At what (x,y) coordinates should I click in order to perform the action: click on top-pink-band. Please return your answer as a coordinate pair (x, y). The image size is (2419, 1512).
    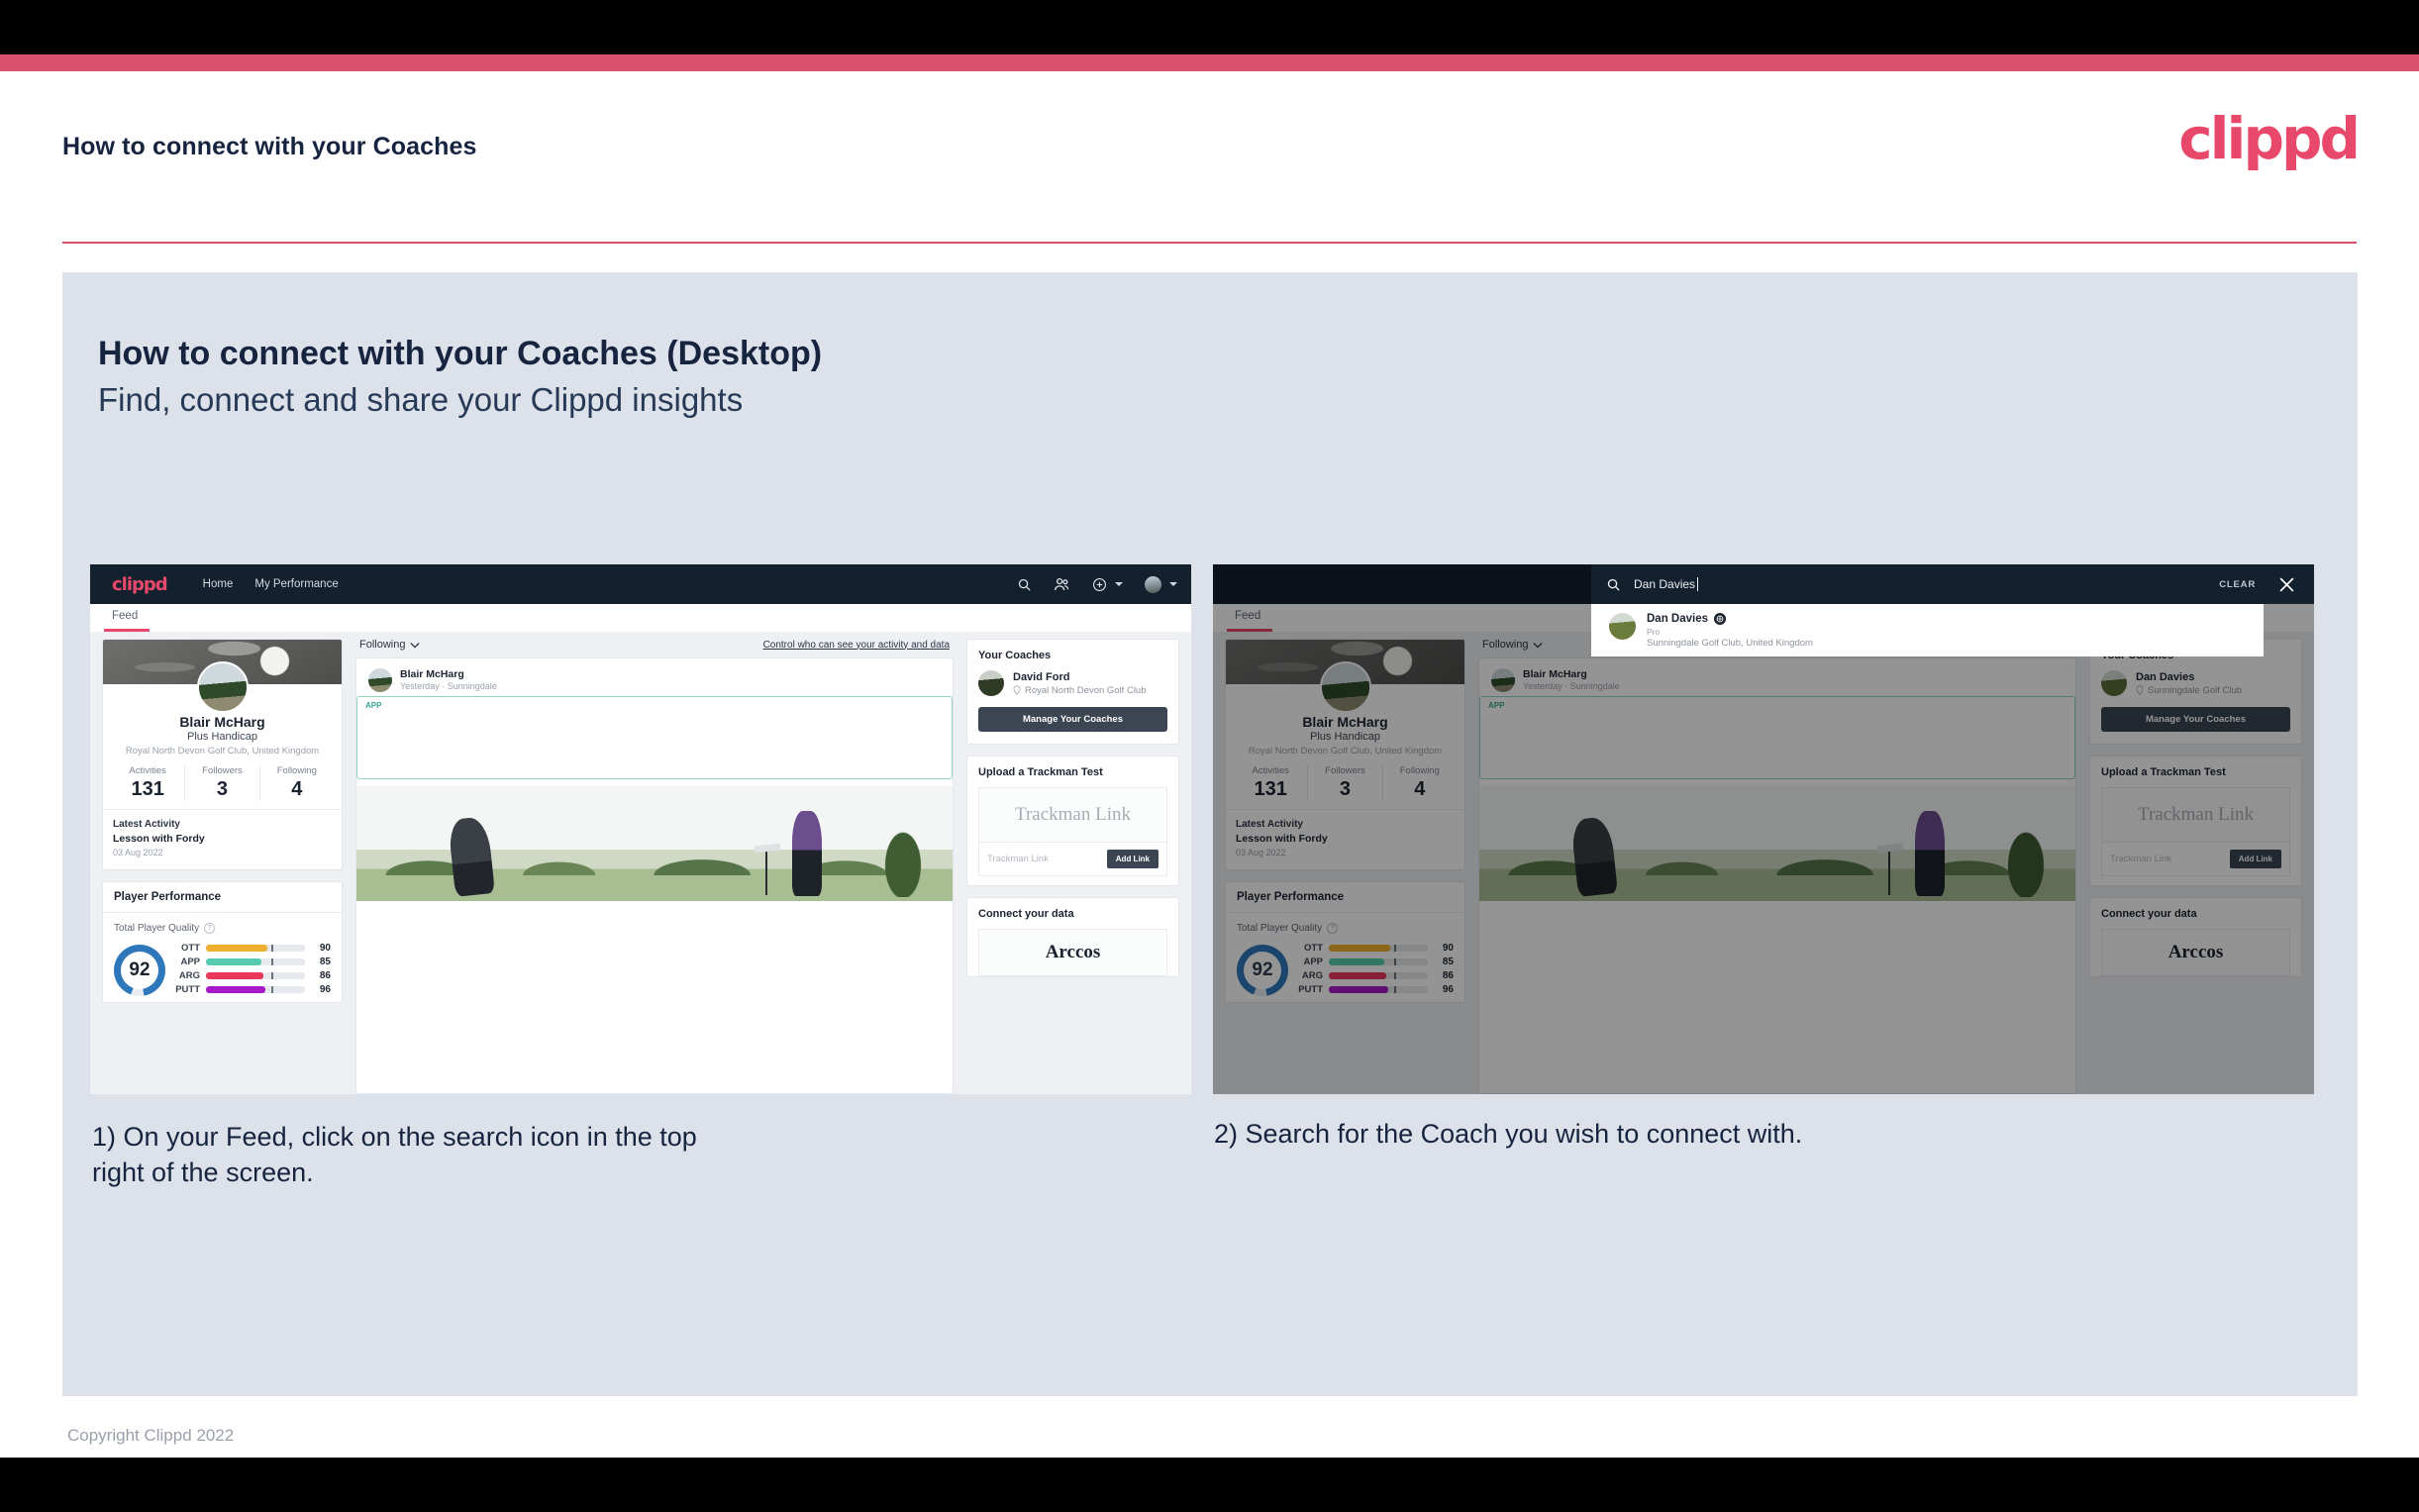
    Looking at the image, I should click on (1209, 62).